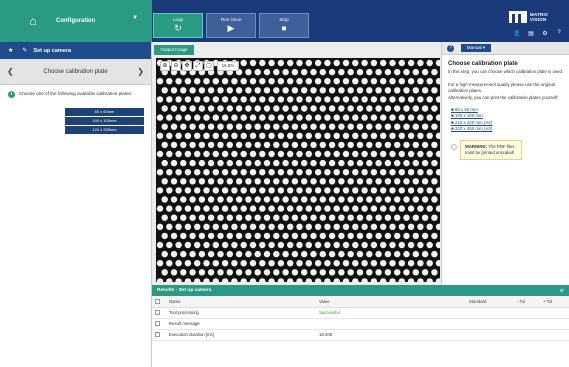  I want to click on table-row: Tool processing Successful, so click(360, 313).